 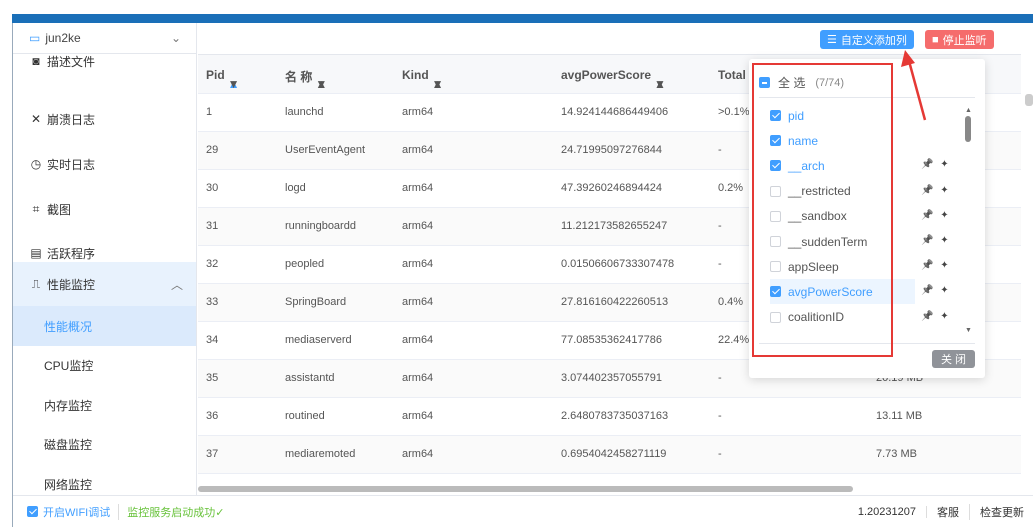 What do you see at coordinates (735, 75) in the screenshot?
I see `column-header: Total I` at bounding box center [735, 75].